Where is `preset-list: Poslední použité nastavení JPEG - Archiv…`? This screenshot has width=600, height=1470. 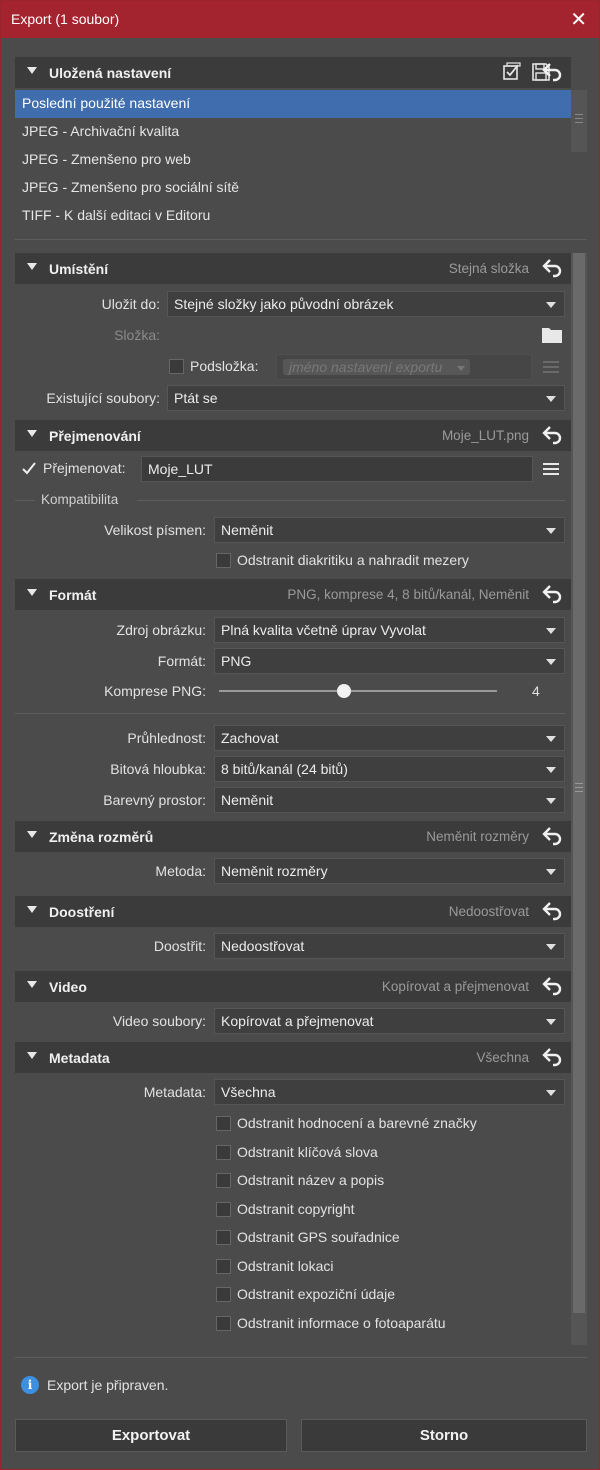
preset-list: Poslední použité nastavení JPEG - Archiv… is located at coordinates (293, 160).